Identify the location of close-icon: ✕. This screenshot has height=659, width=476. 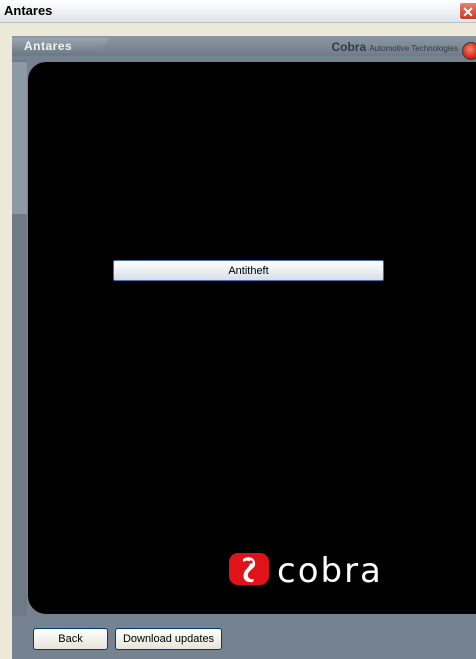
(468, 12).